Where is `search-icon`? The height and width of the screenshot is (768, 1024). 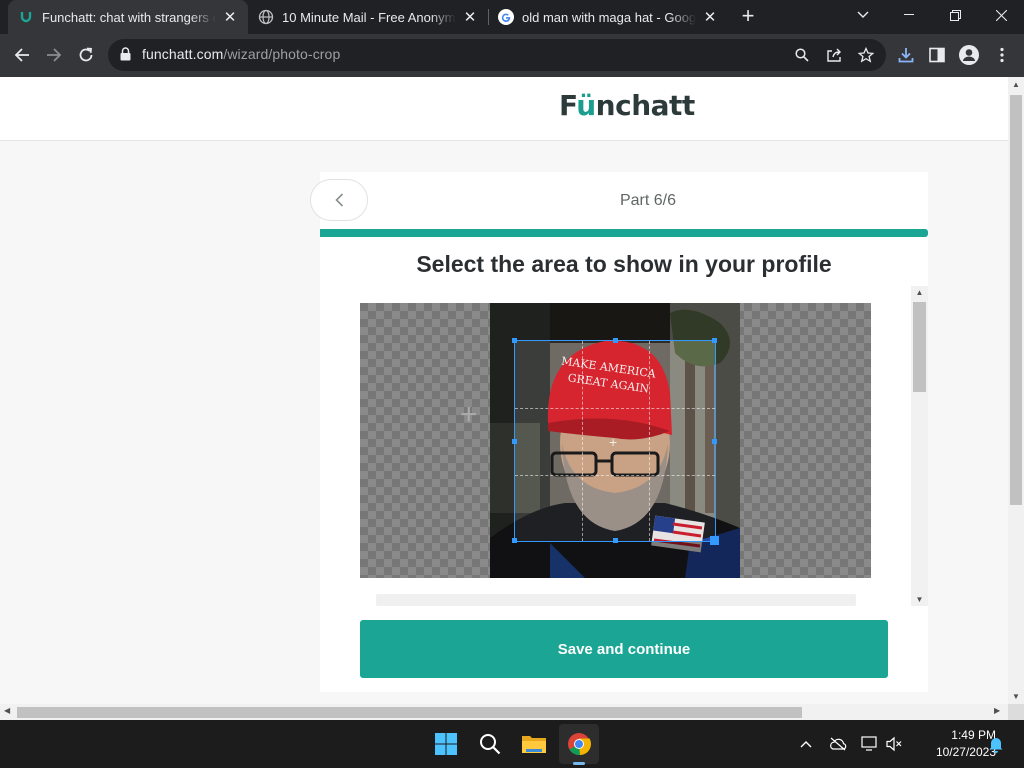
search-icon is located at coordinates (490, 744).